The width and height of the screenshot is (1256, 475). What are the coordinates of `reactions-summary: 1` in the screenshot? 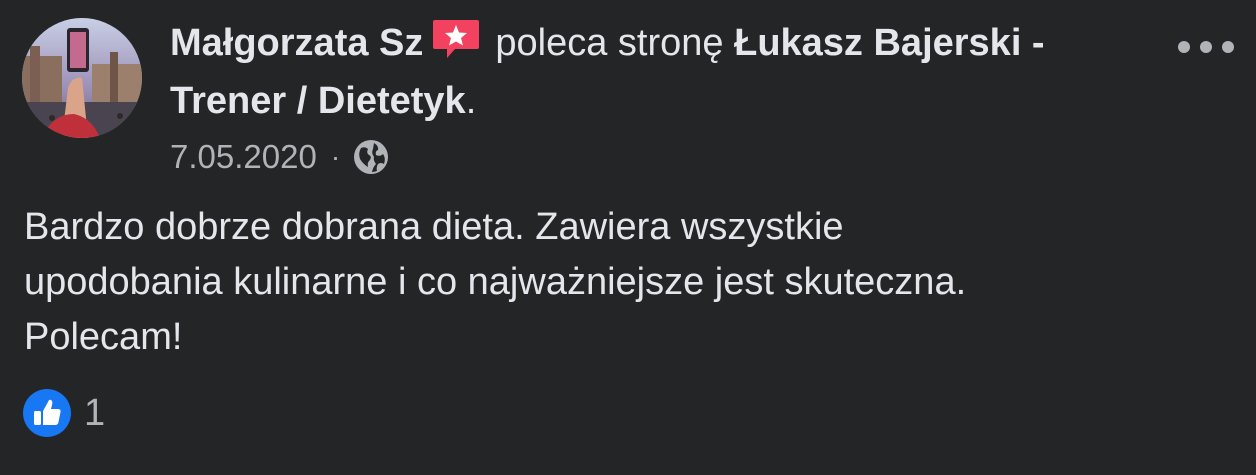 It's located at (63, 413).